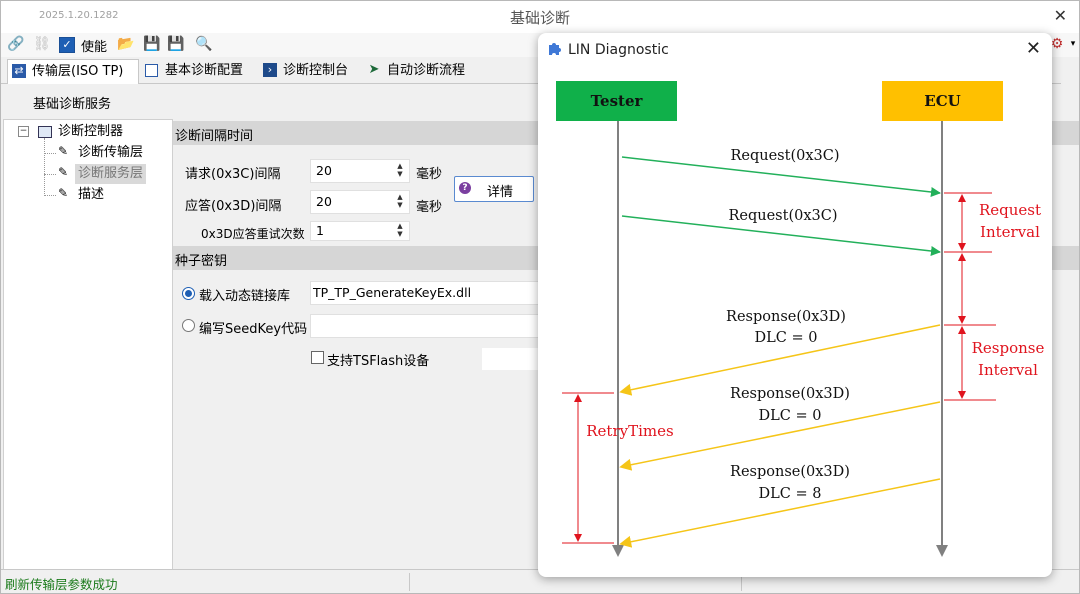  I want to click on response-label-1-line1: Response(0x3D), so click(786, 317).